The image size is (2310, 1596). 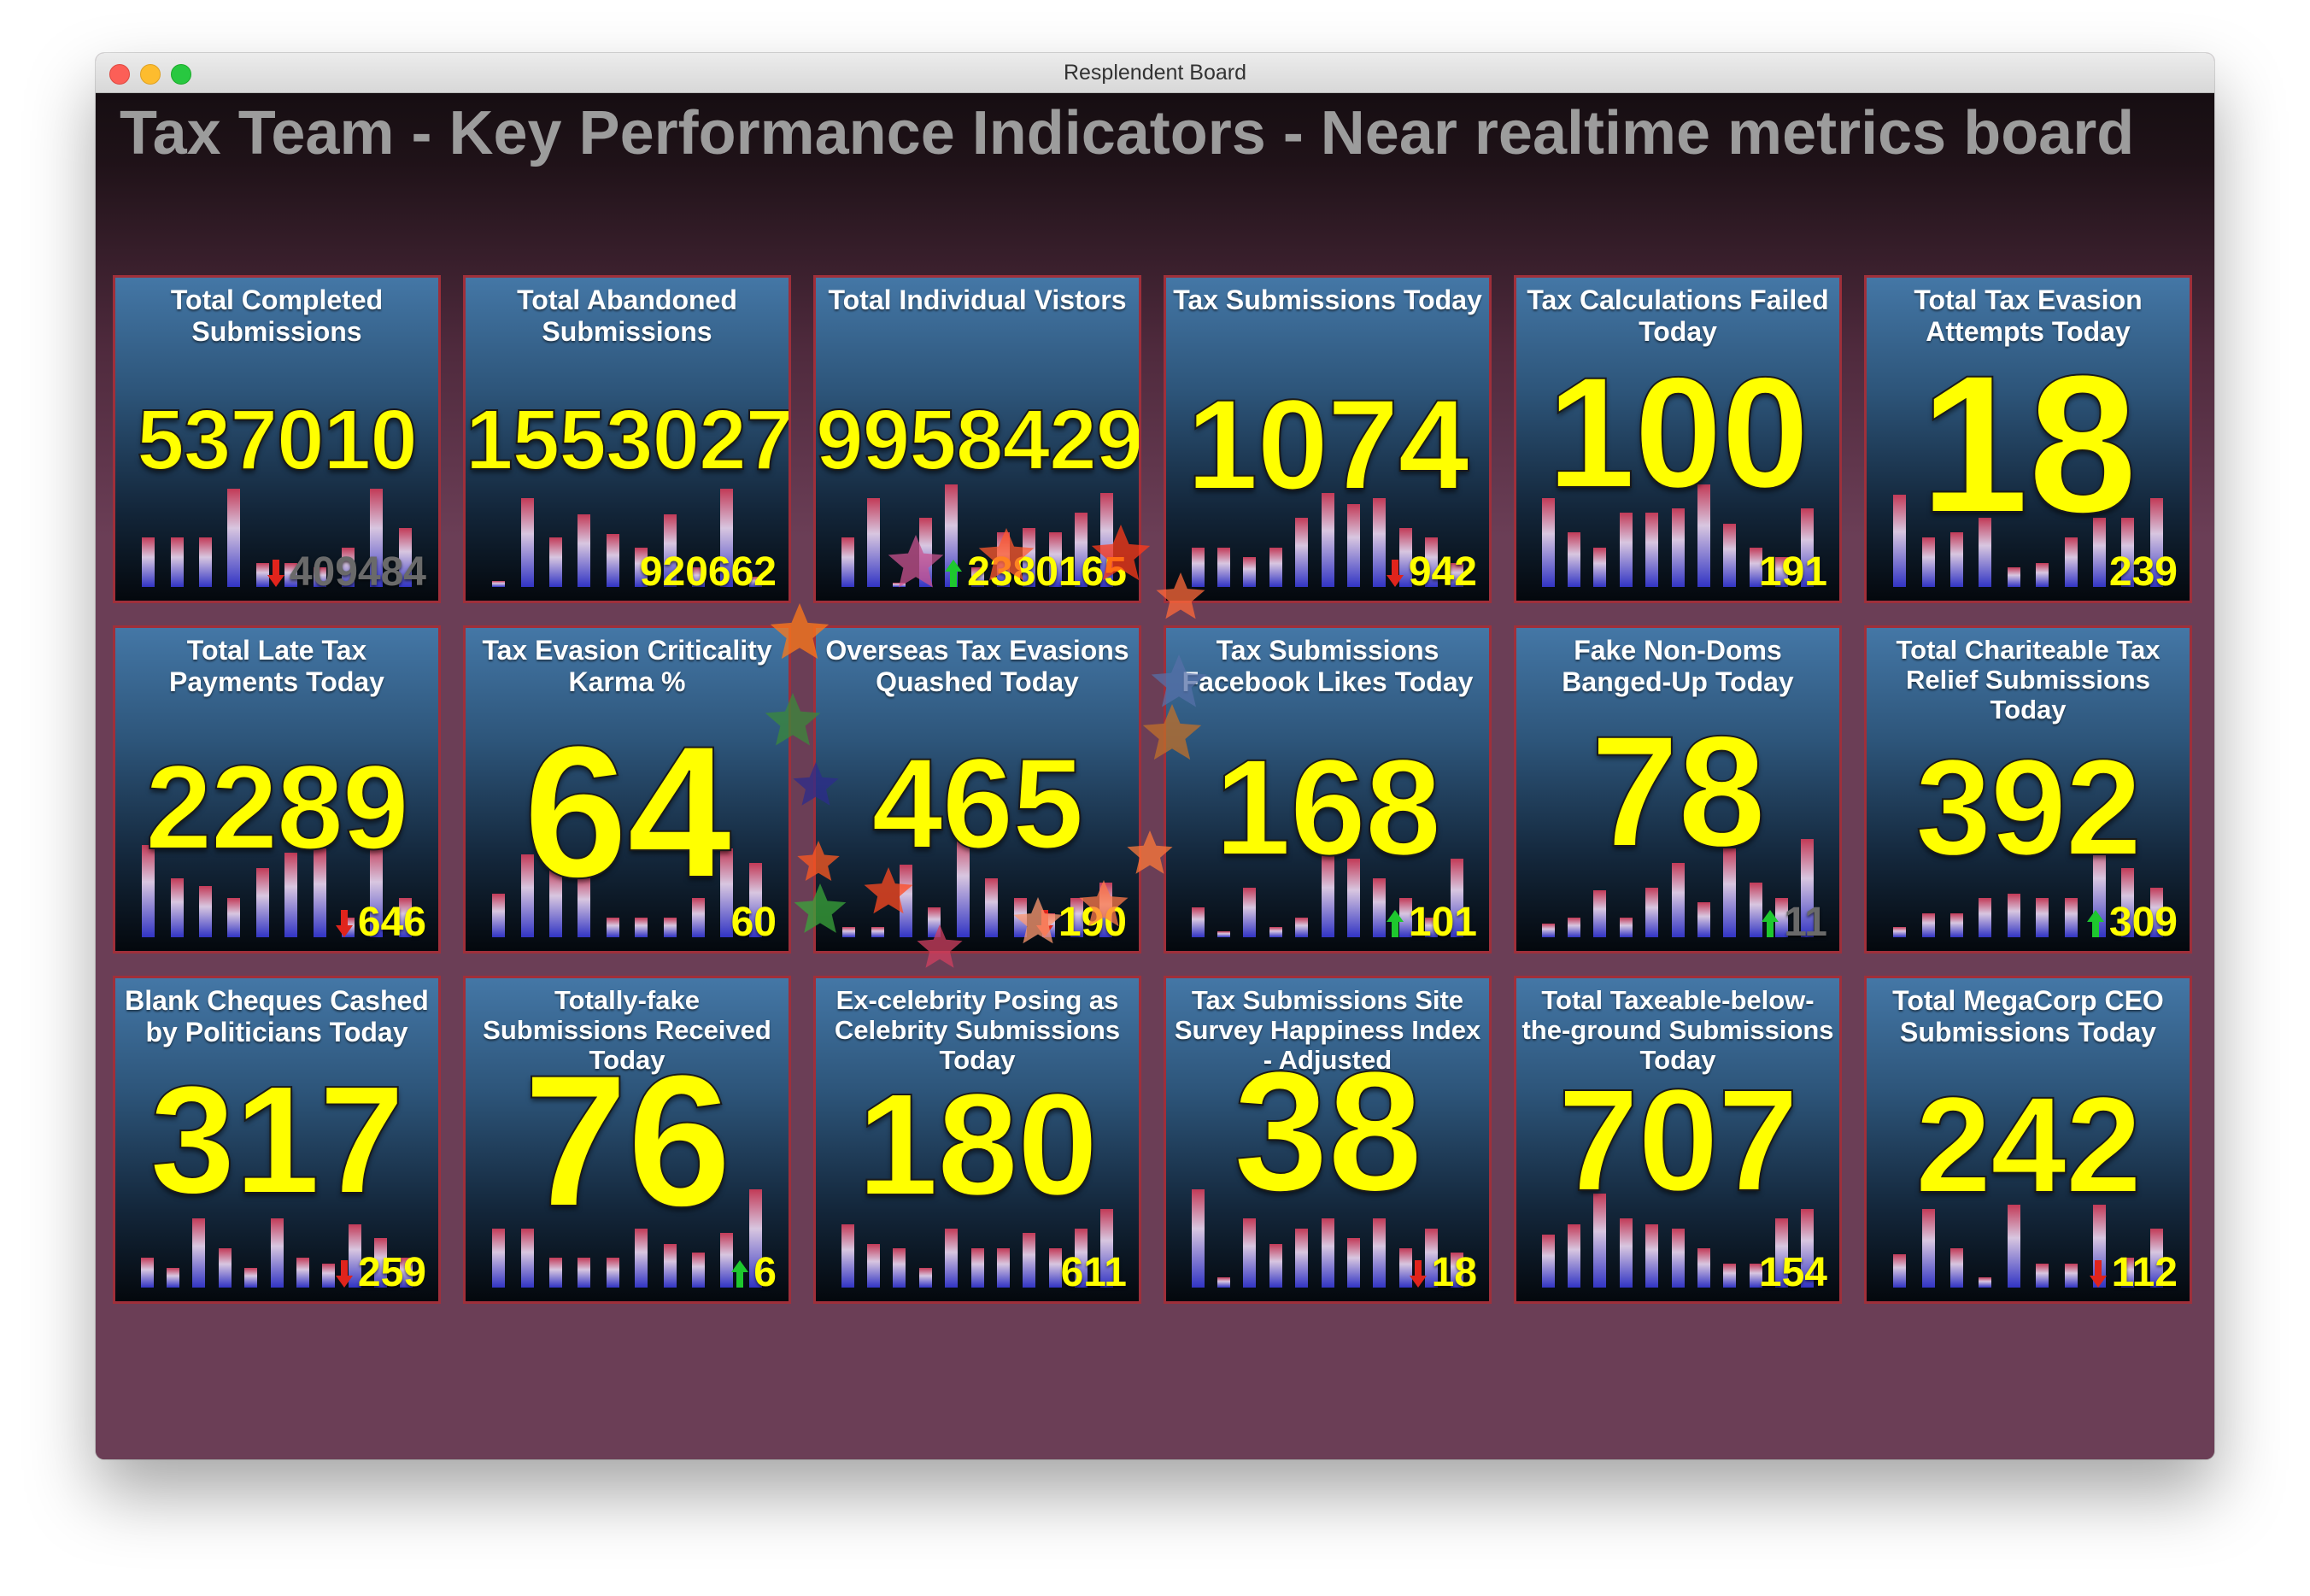 I want to click on kpi-value: 1553027, so click(x=628, y=440).